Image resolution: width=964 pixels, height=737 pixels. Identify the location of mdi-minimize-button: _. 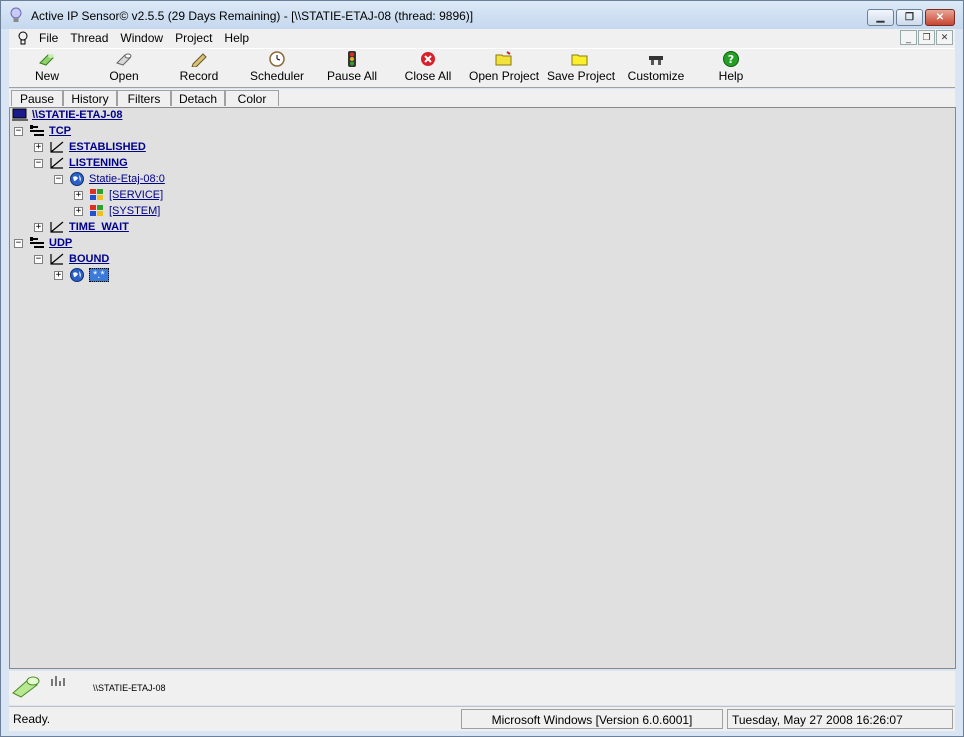
(908, 37).